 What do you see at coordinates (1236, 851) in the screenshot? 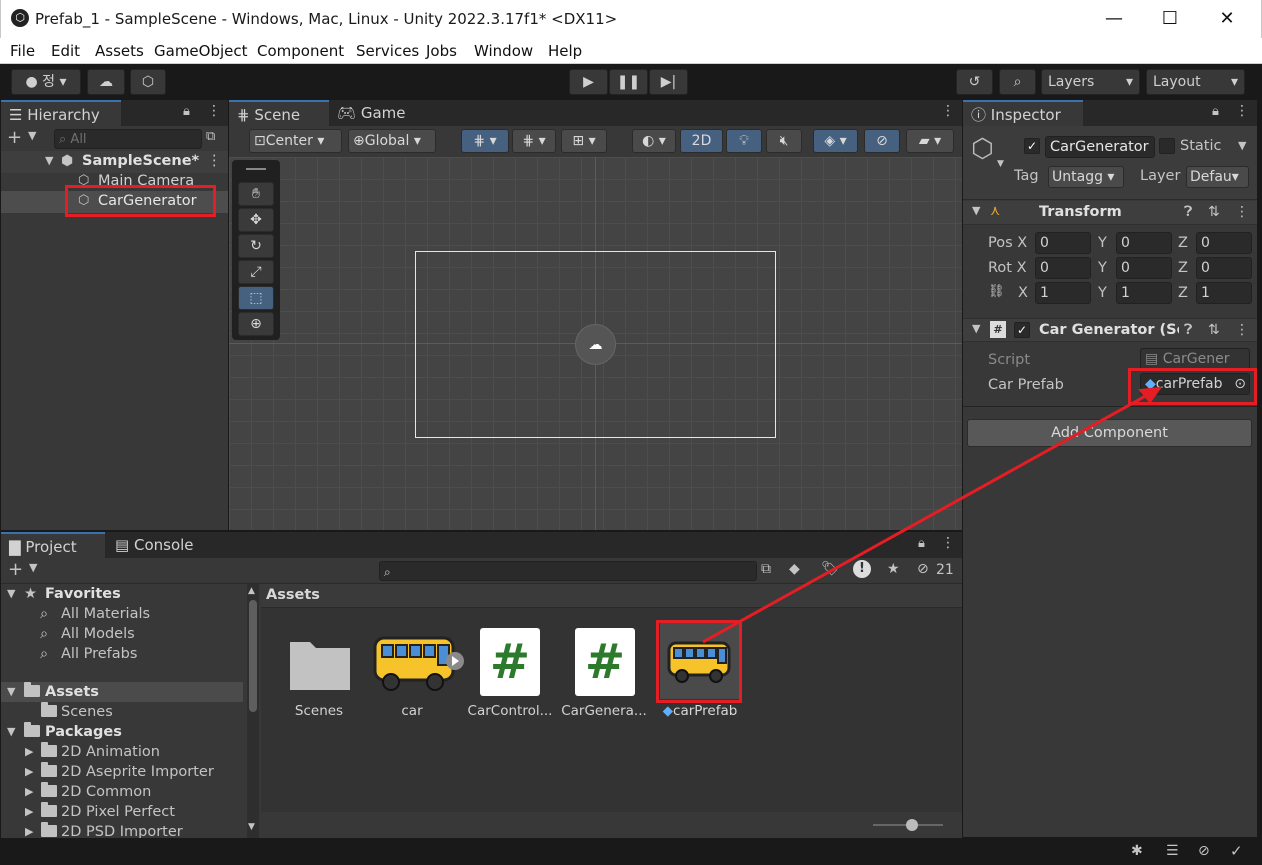
I see `check-icon: ✓` at bounding box center [1236, 851].